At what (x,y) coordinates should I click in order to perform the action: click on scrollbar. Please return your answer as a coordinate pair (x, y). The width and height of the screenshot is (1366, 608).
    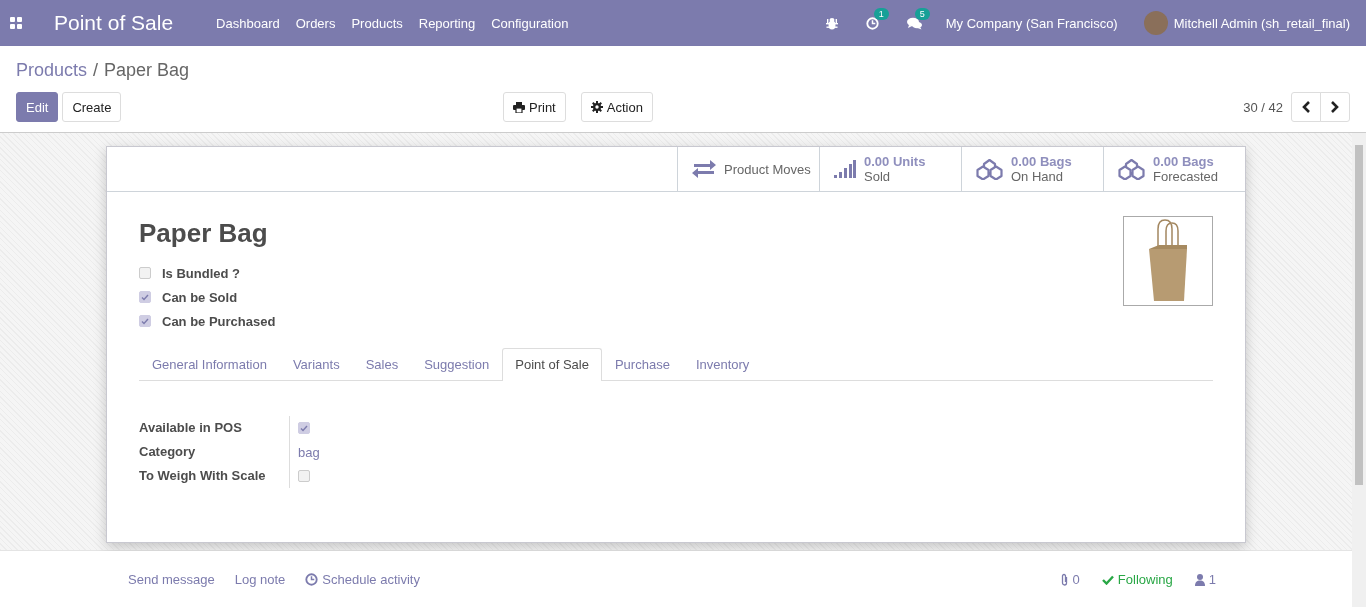
    Looking at the image, I should click on (1359, 370).